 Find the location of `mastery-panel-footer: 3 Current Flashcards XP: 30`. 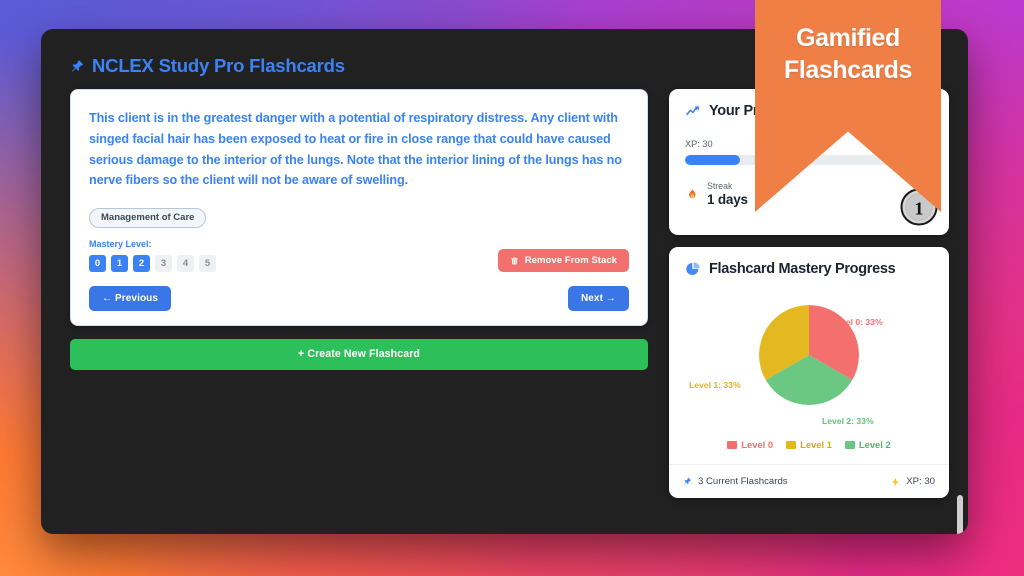

mastery-panel-footer: 3 Current Flashcards XP: 30 is located at coordinates (809, 481).